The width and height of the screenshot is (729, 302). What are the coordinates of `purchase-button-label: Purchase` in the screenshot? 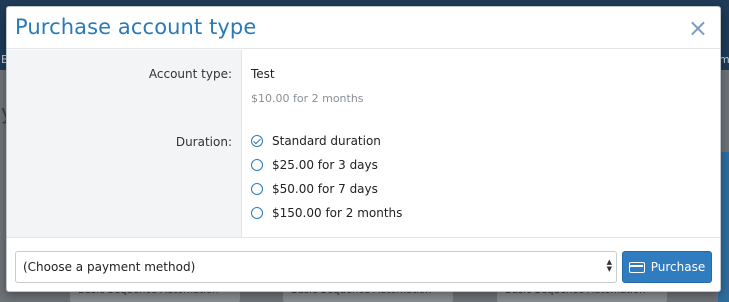 It's located at (678, 267).